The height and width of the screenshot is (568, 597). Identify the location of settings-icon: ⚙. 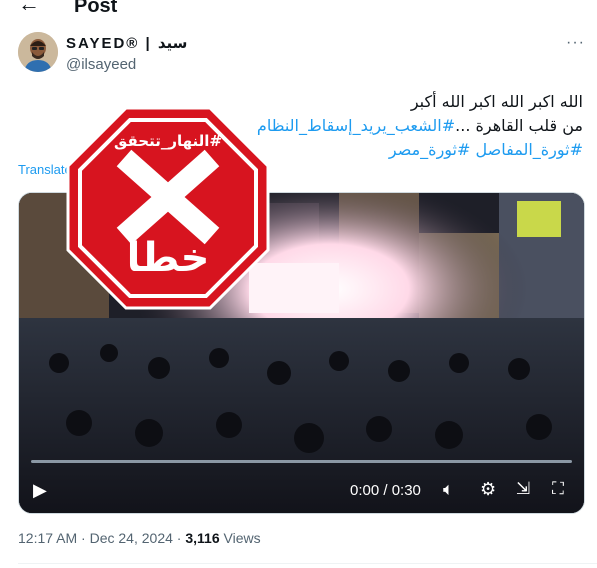
(488, 489).